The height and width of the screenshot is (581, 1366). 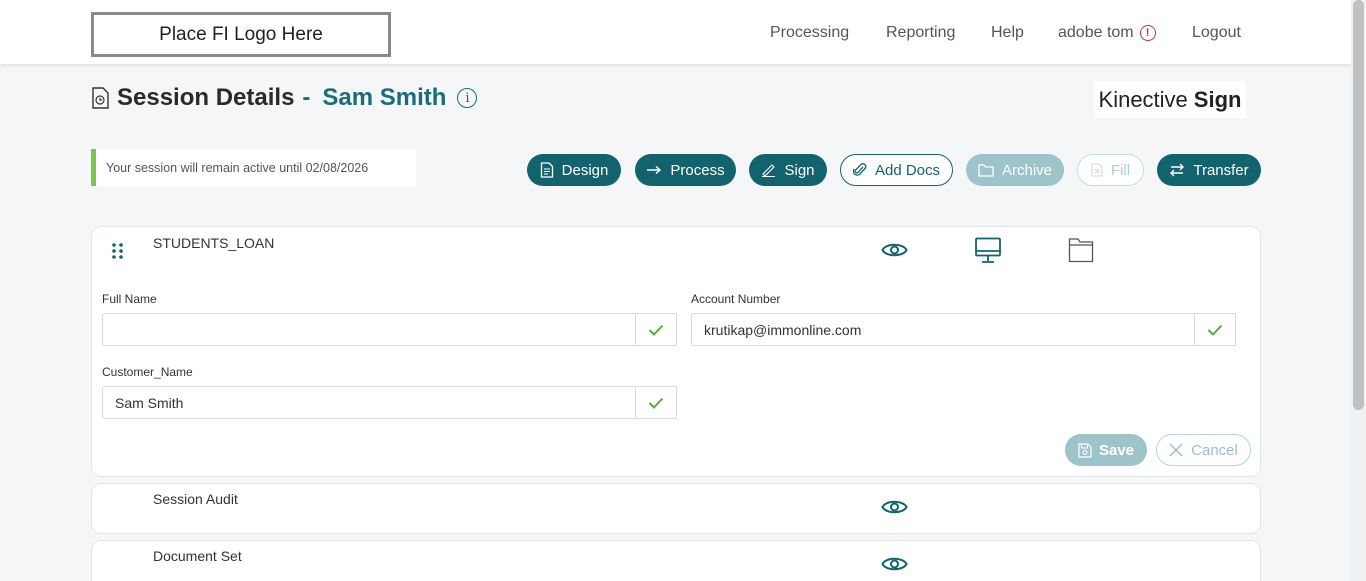 I want to click on page-title-row: Session Details - Sam Smith i, so click(x=284, y=98).